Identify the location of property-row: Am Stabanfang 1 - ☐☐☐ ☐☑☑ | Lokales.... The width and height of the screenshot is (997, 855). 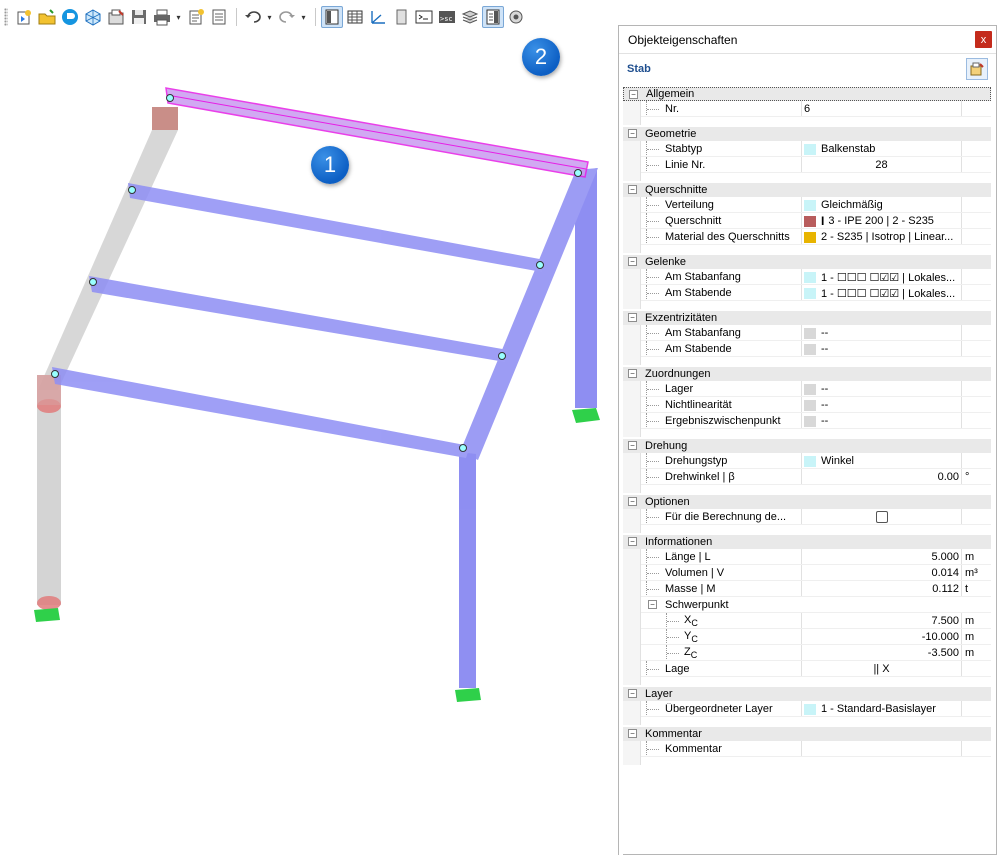
(807, 277).